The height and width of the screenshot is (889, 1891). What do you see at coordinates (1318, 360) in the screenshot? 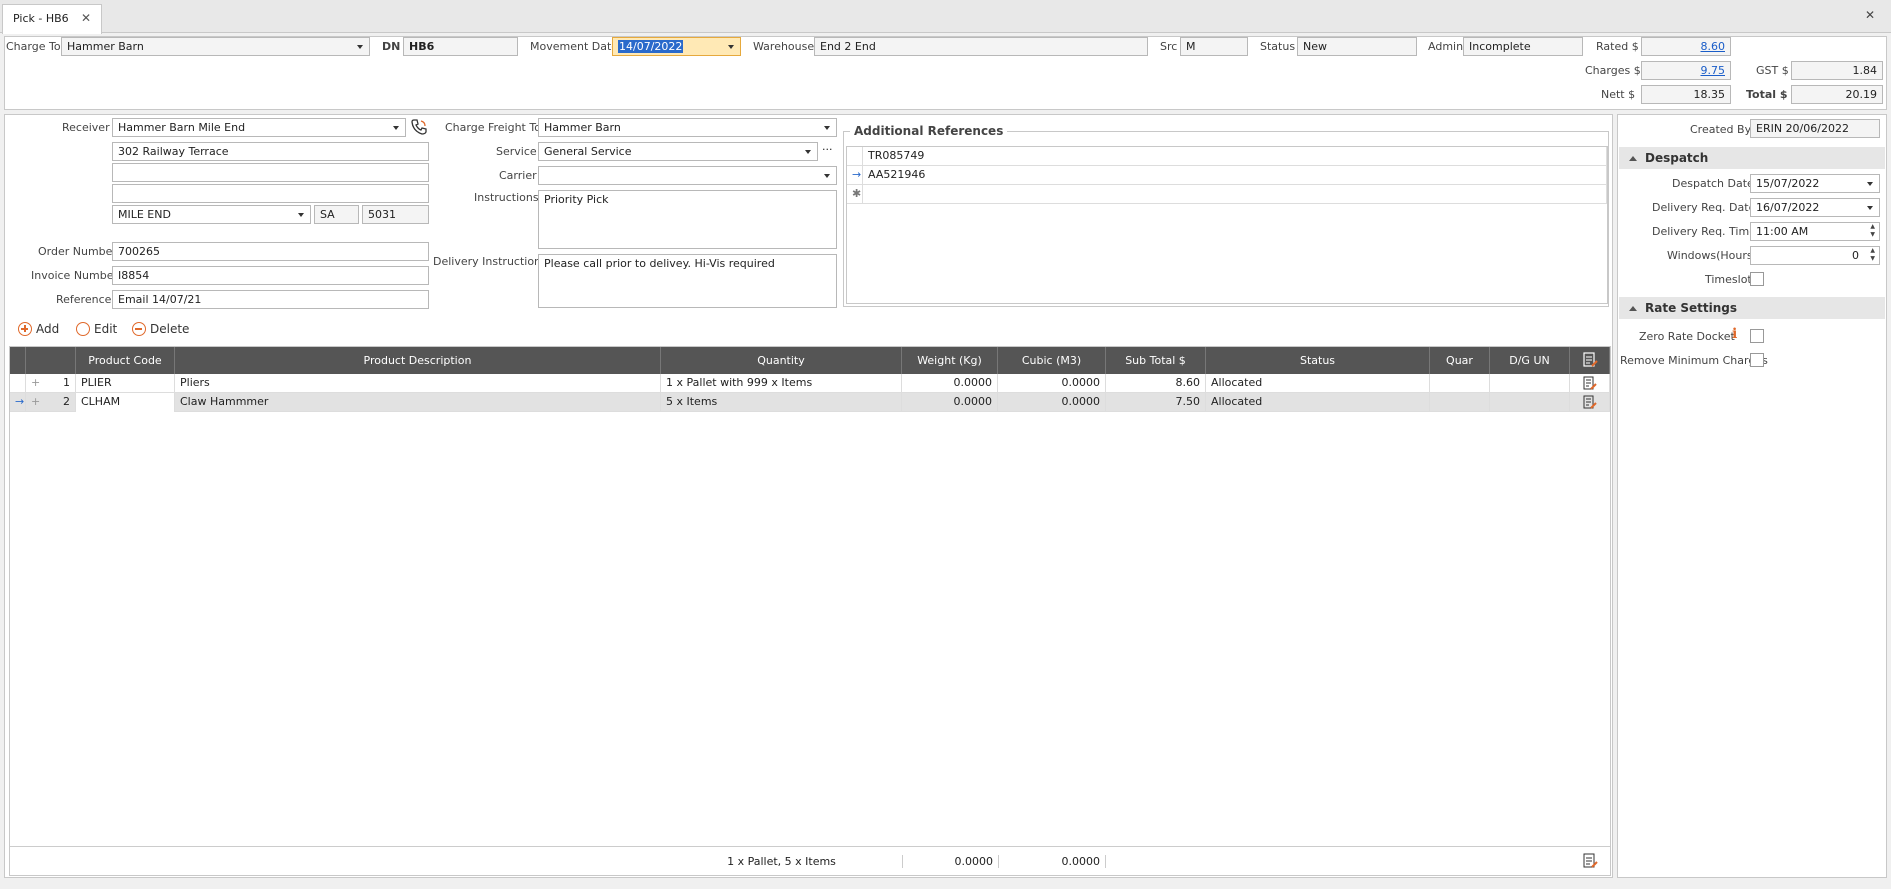
I see `column-status: Status` at bounding box center [1318, 360].